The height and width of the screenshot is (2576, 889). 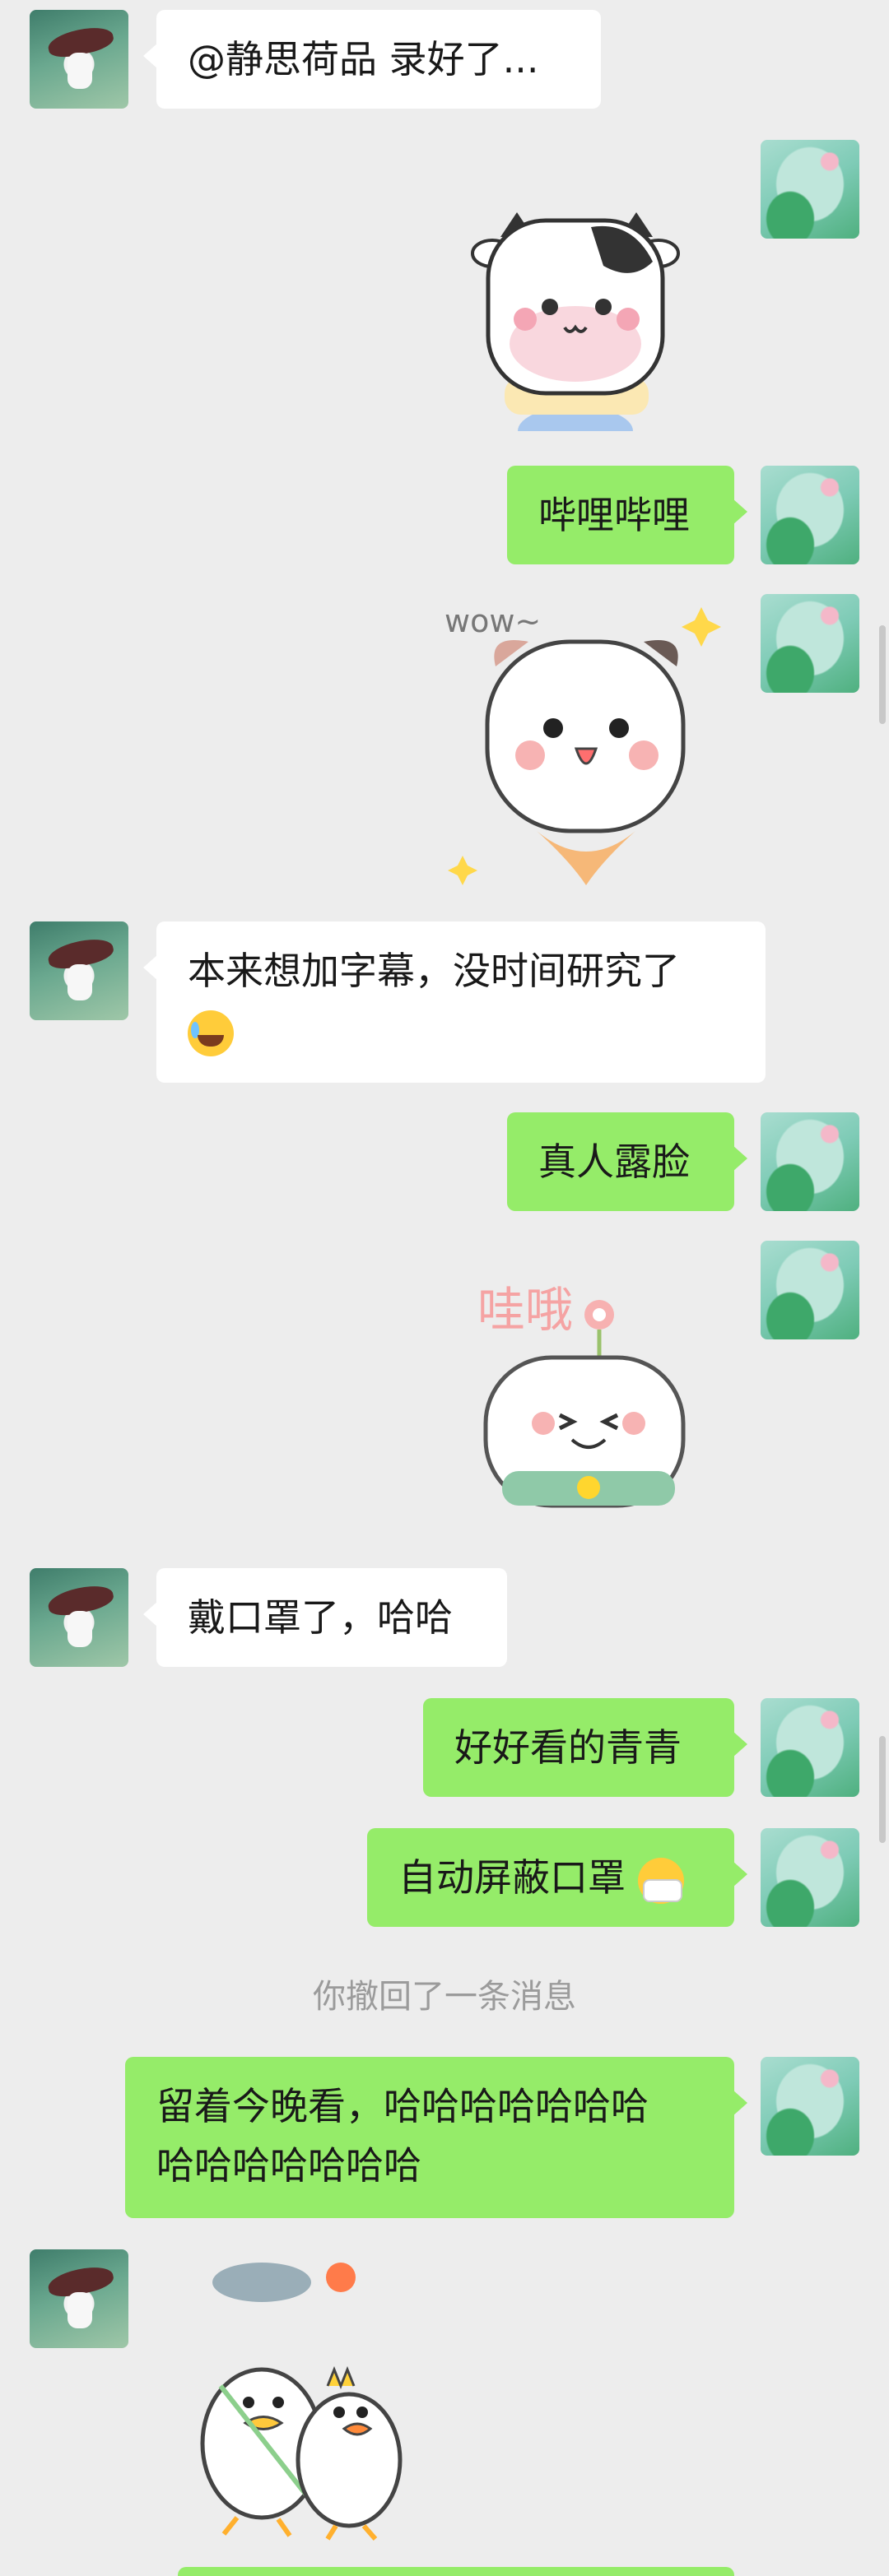 I want to click on message-bubble-incoming: 本来想加字幕，没时间研究了, so click(x=454, y=1002).